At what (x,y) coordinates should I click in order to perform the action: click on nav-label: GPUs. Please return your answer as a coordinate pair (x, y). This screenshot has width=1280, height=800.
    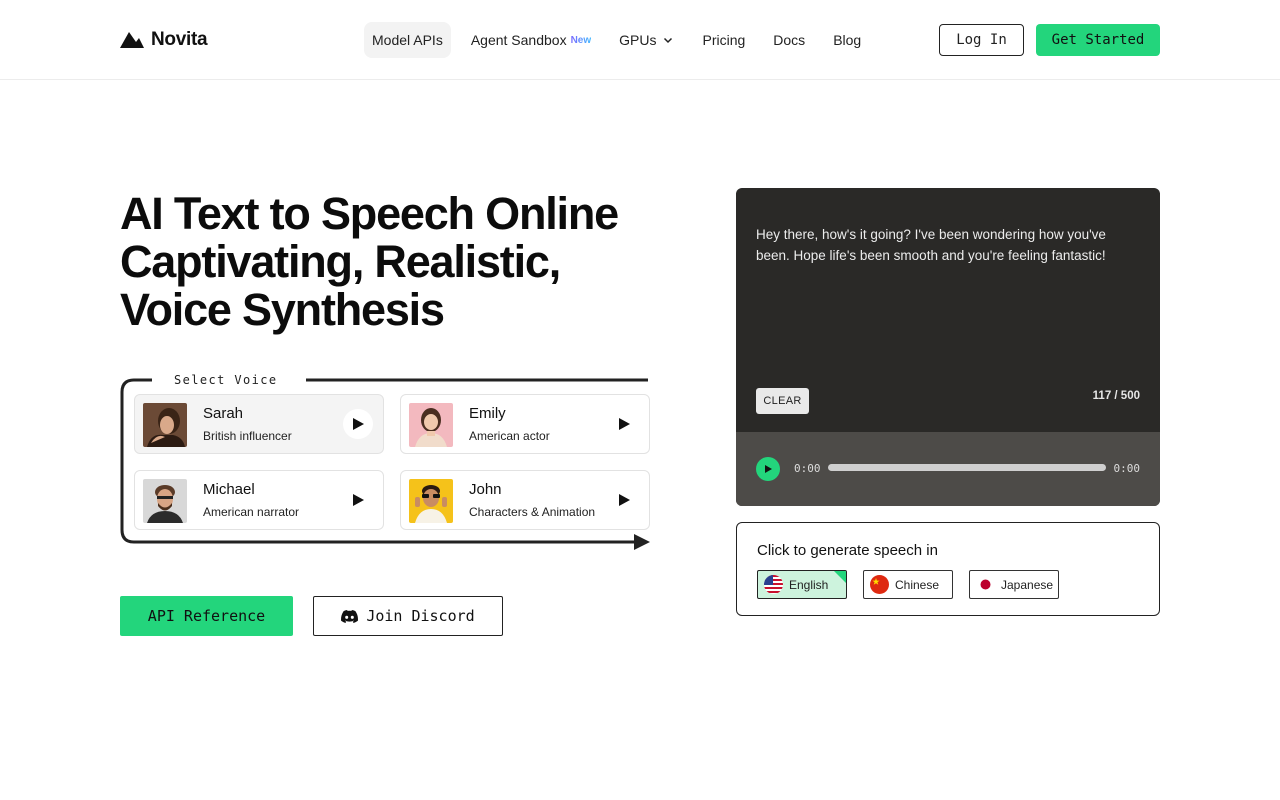
    Looking at the image, I should click on (638, 40).